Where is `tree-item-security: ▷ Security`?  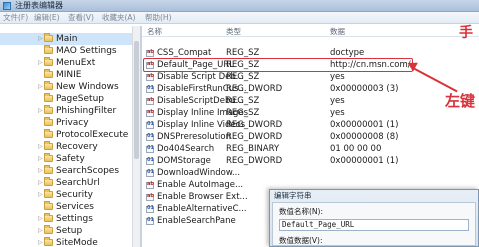 tree-item-security: ▷ Security is located at coordinates (69, 195).